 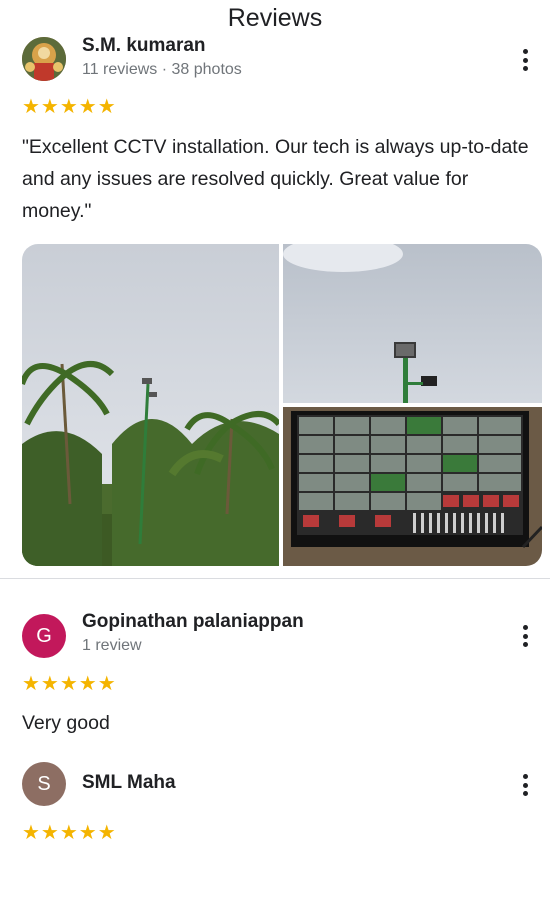 What do you see at coordinates (144, 46) in the screenshot?
I see `reviewer-name: S.M. kumaran` at bounding box center [144, 46].